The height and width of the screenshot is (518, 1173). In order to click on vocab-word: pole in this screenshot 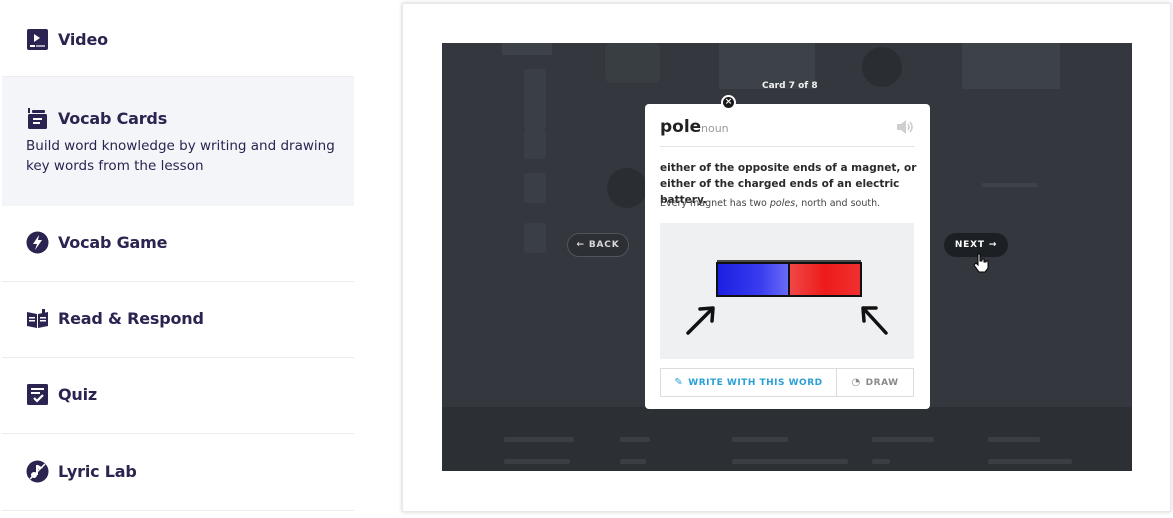, I will do `click(681, 127)`.